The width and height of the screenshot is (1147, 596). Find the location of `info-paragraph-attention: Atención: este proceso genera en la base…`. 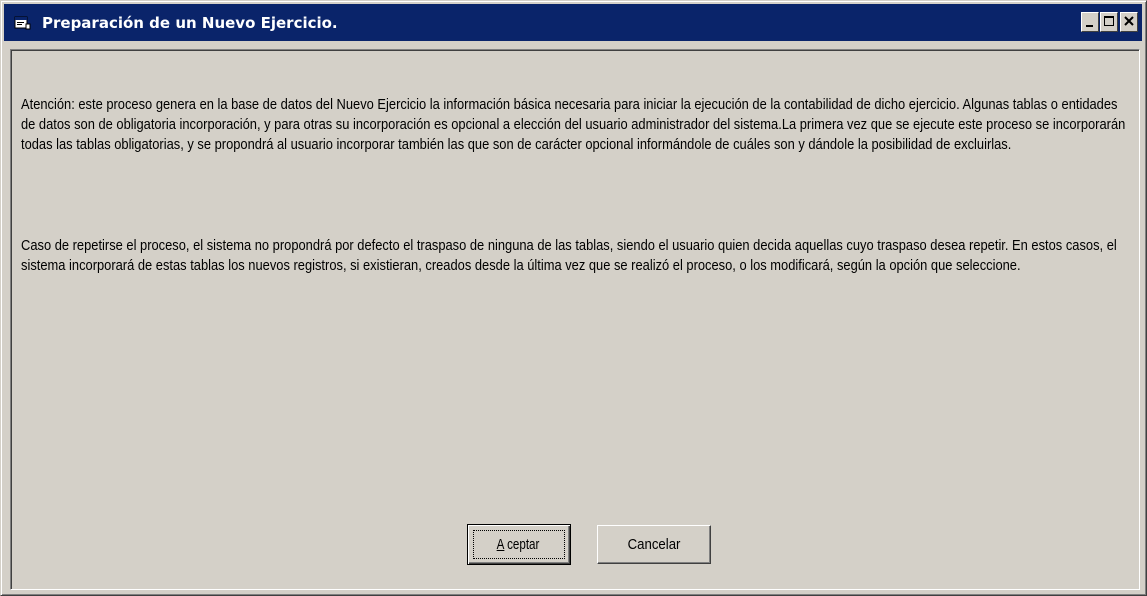

info-paragraph-attention: Atención: este proceso genera en la base… is located at coordinates (573, 124).